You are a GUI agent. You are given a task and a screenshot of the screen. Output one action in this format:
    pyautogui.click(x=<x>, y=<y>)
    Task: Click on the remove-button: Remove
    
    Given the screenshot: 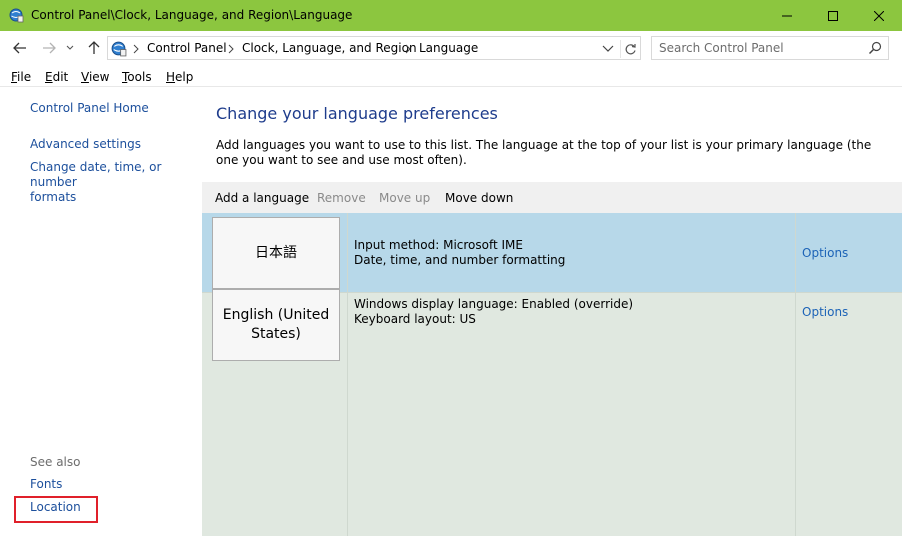 What is the action you would take?
    pyautogui.click(x=341, y=198)
    